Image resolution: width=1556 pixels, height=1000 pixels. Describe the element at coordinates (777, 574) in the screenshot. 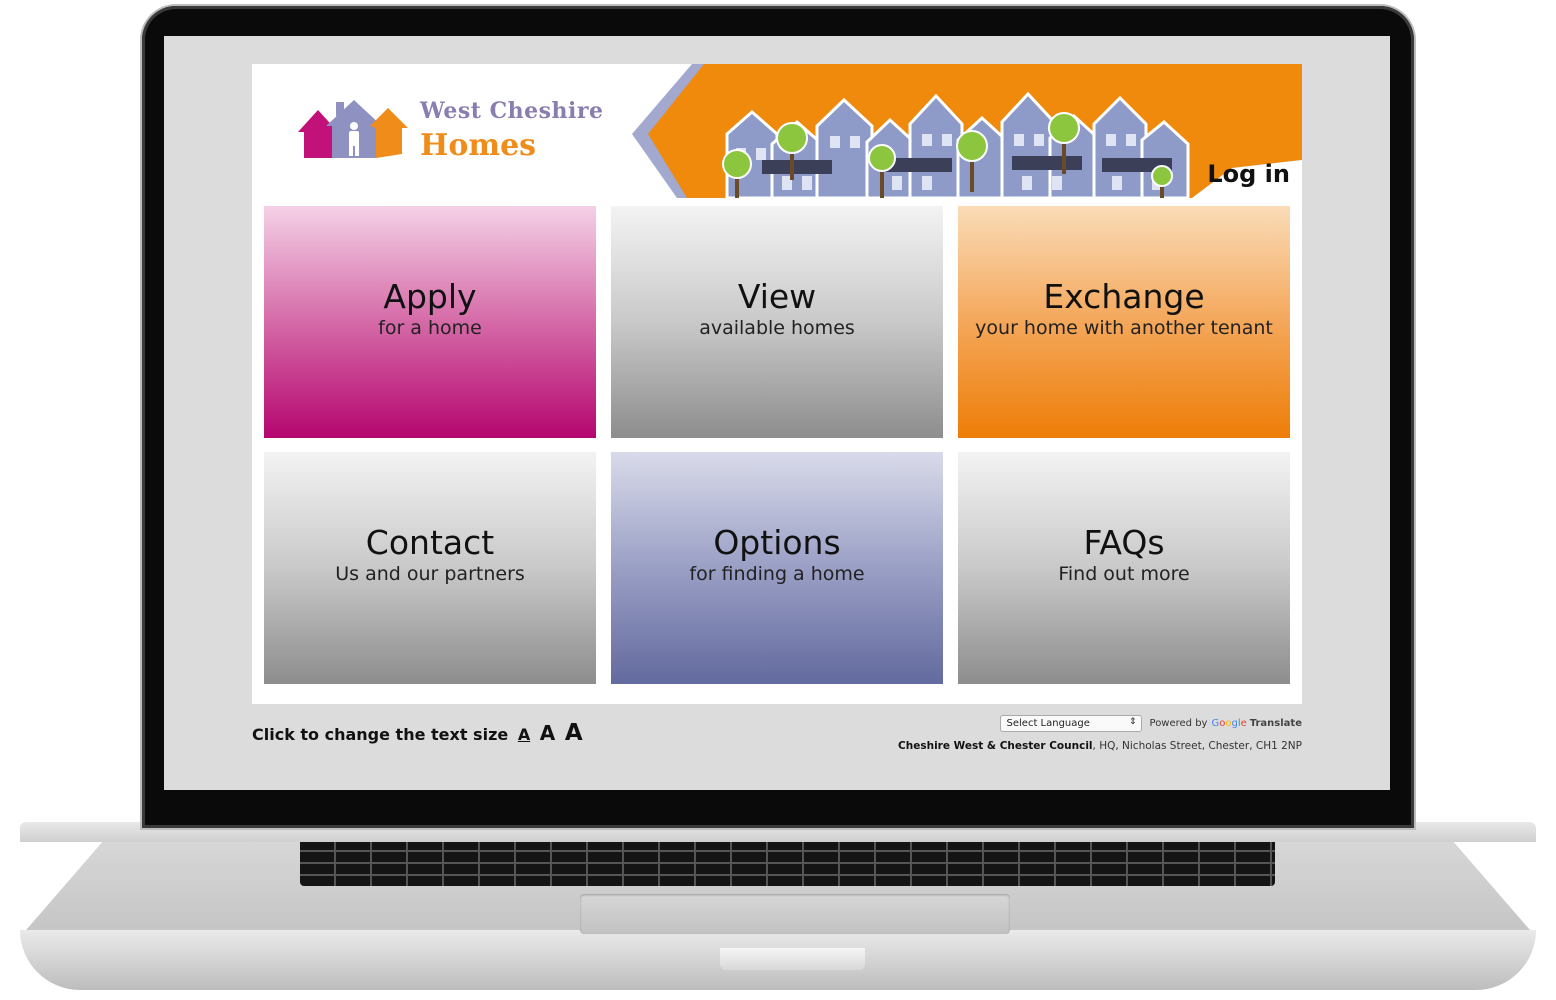

I see `tile-subtitle: for finding a home` at that location.